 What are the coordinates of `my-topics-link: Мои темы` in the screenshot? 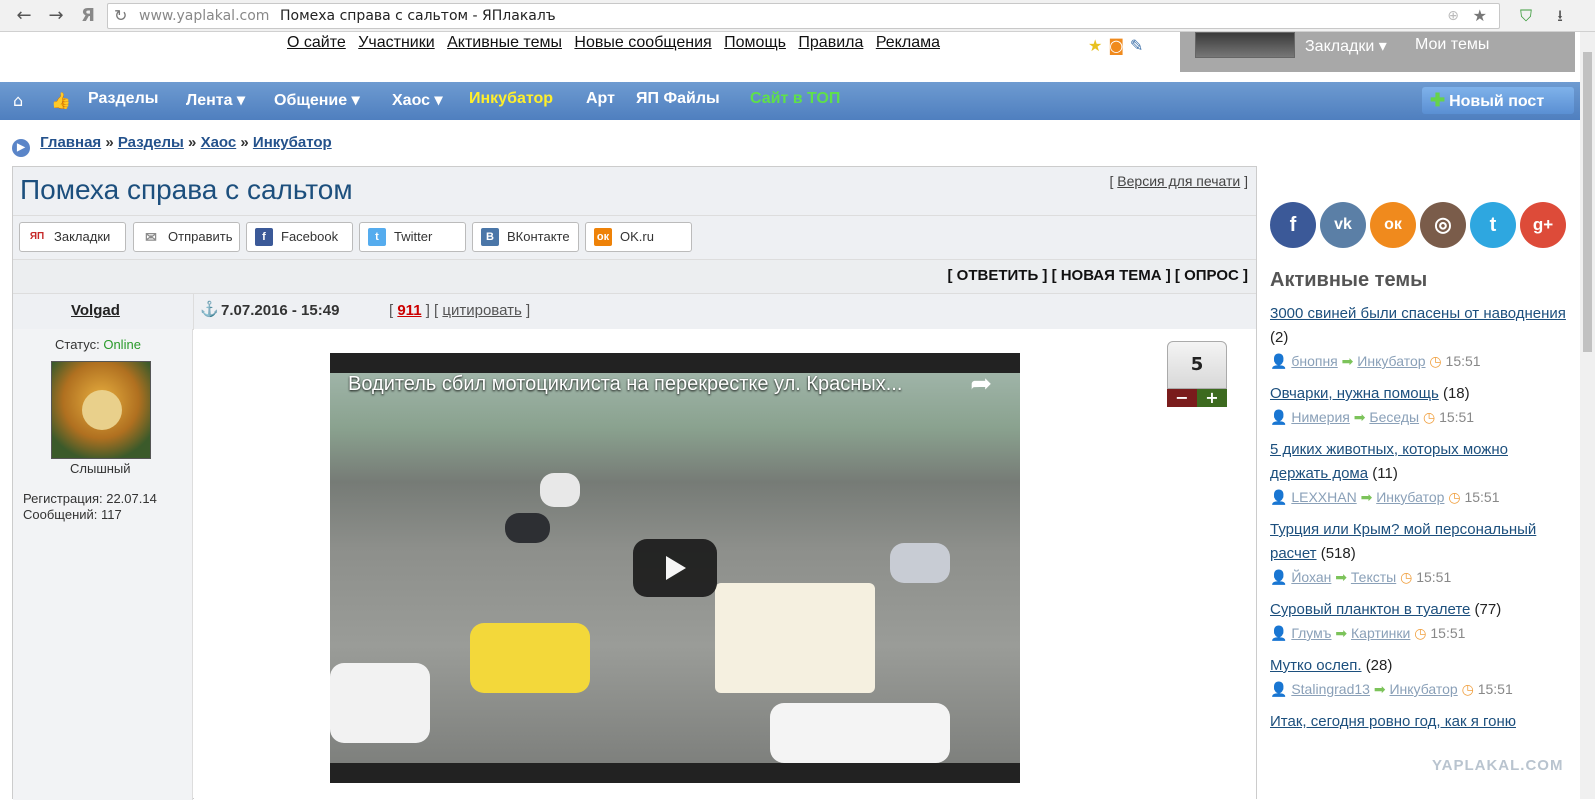 It's located at (1452, 45).